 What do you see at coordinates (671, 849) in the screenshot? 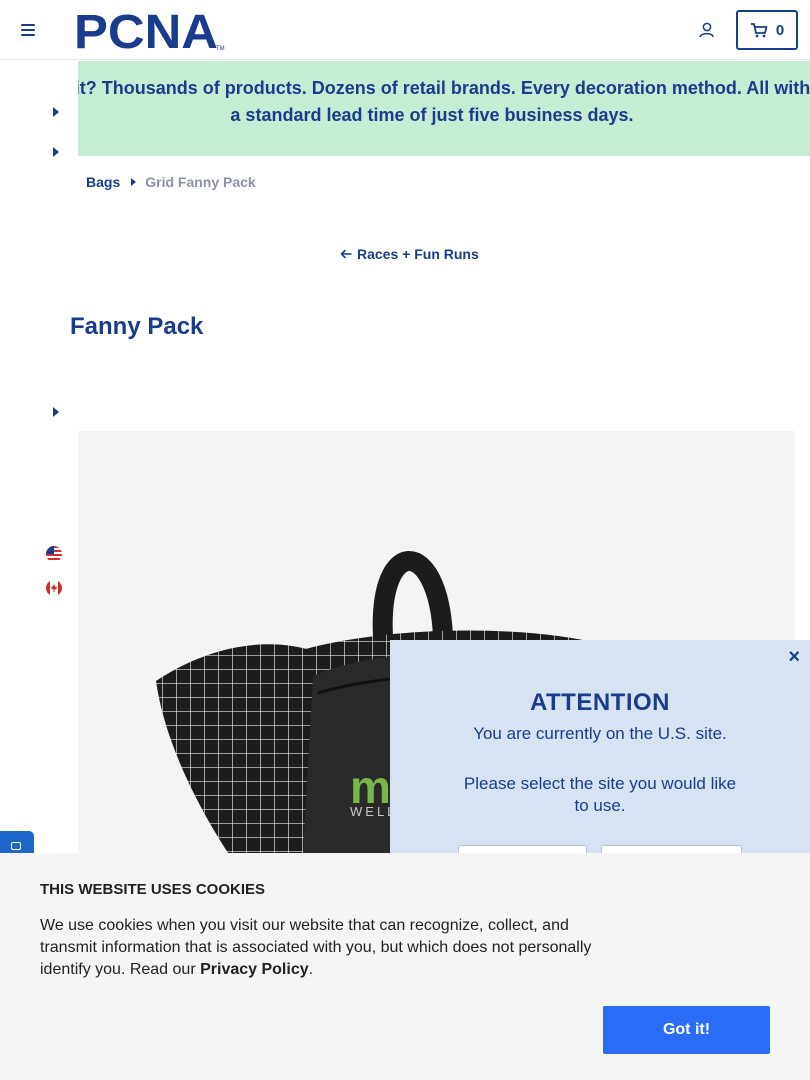
I see `canada-site-button` at bounding box center [671, 849].